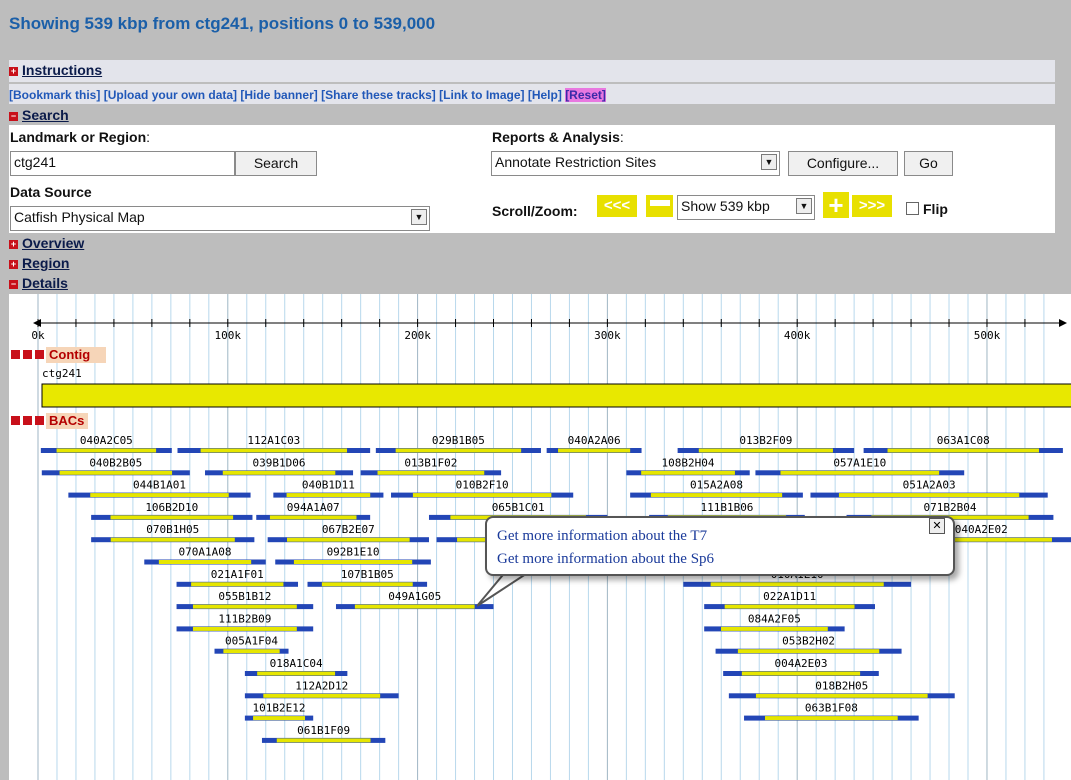 The height and width of the screenshot is (780, 1071). I want to click on share-tracks-link: [Share these tracks], so click(378, 95).